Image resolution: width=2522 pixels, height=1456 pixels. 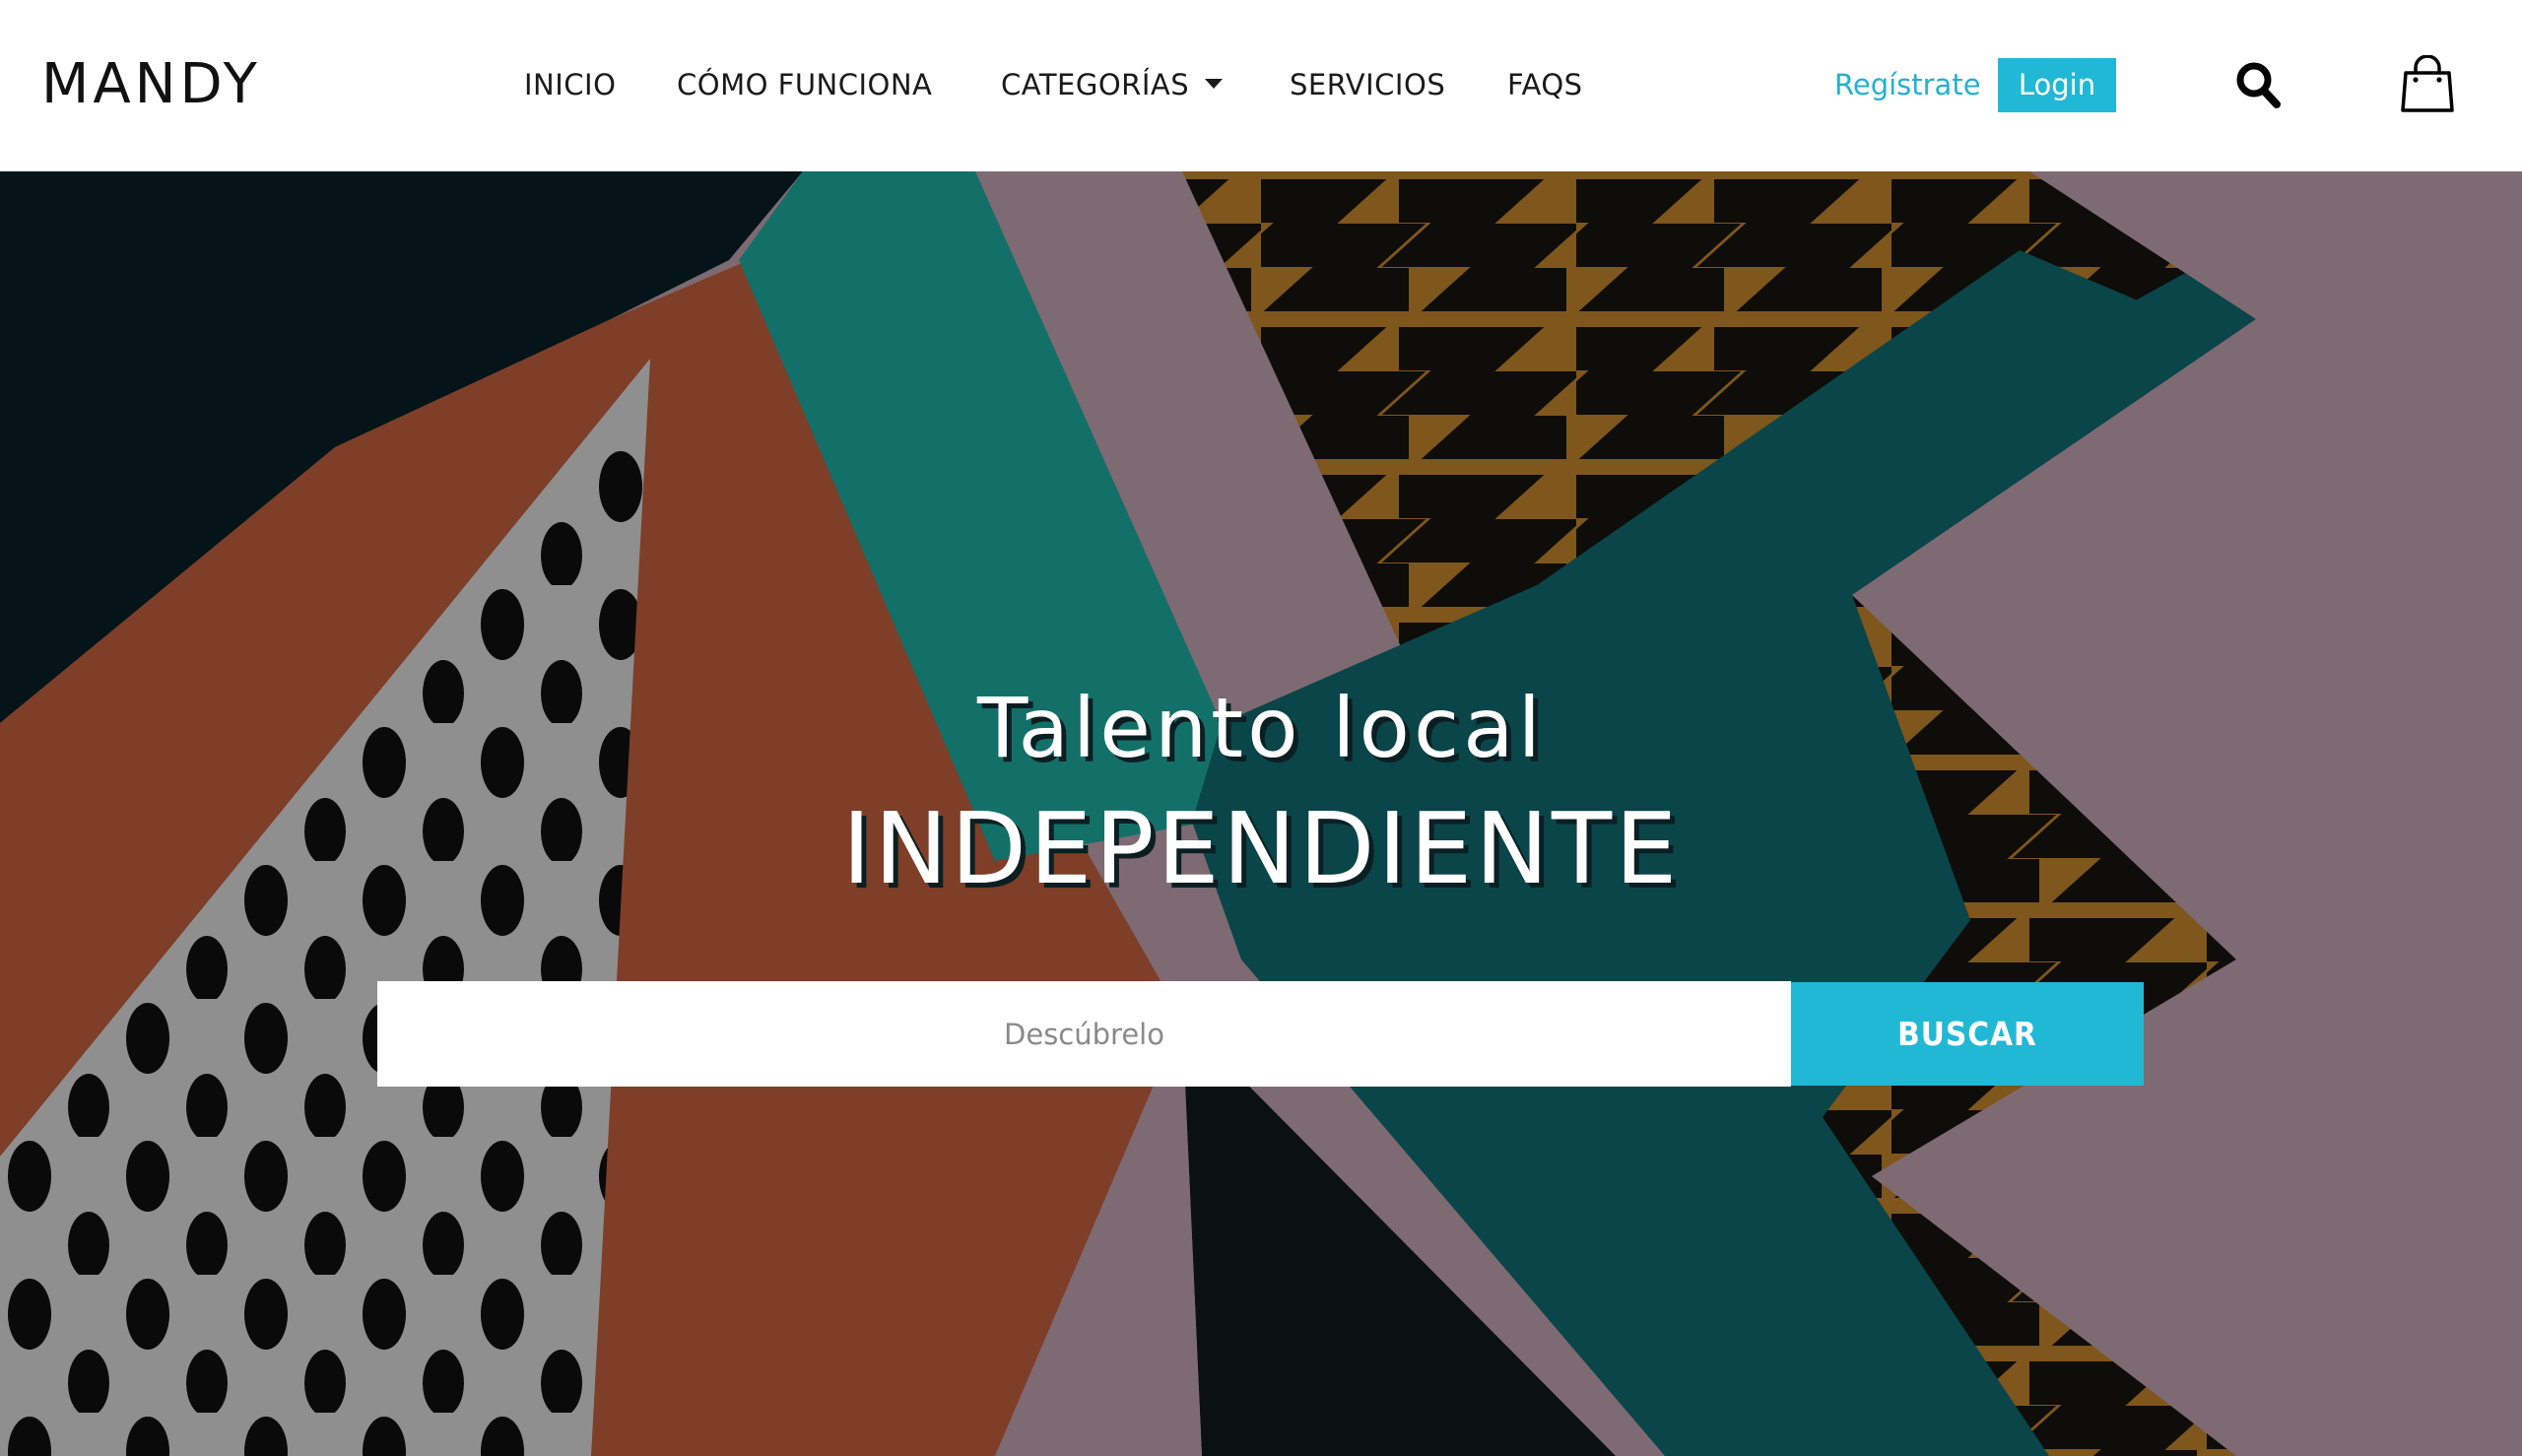 I want to click on nav-item-inicio: INICIO, so click(x=570, y=84).